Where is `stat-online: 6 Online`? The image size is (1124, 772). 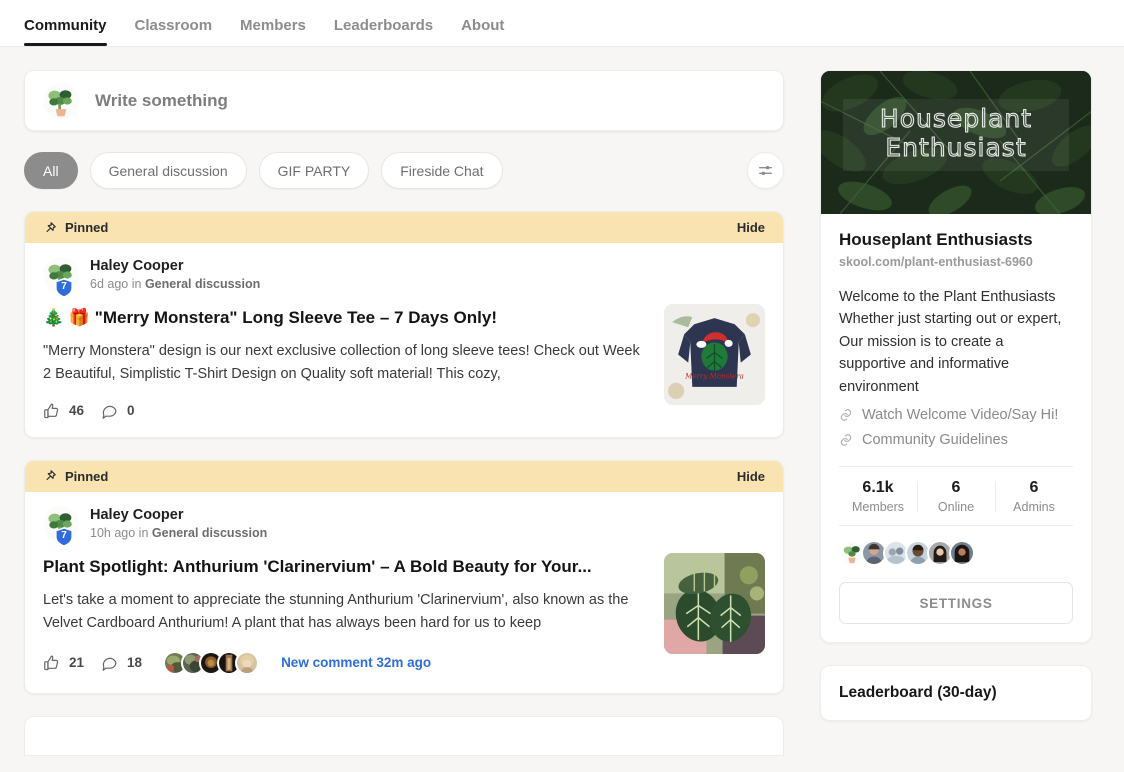
stat-online: 6 Online is located at coordinates (956, 496).